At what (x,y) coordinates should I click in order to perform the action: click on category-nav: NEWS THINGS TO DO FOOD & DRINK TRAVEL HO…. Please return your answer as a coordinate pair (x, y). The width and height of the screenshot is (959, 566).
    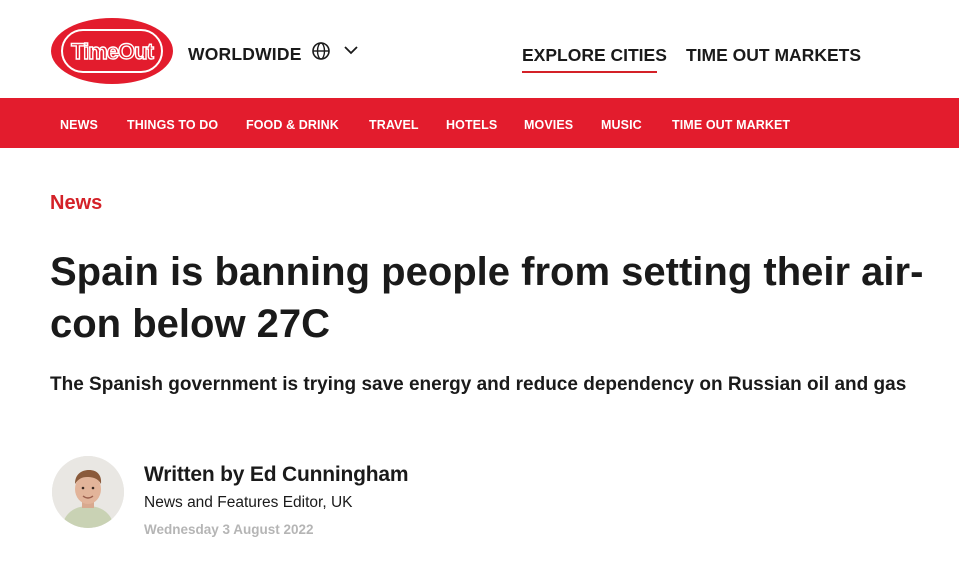
    Looking at the image, I should click on (479, 123).